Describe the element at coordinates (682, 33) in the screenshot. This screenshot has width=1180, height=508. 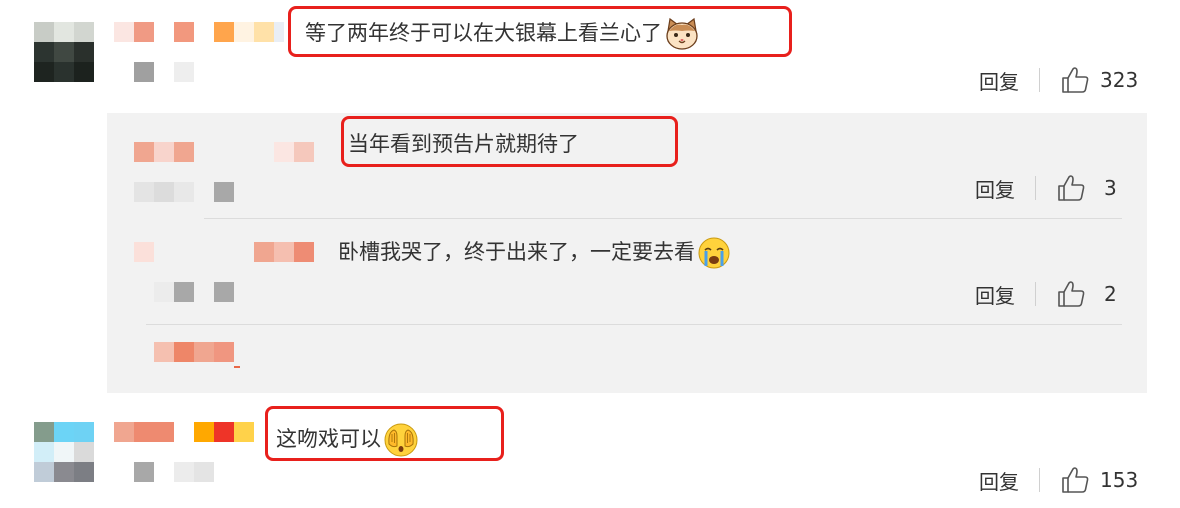
I see `cat-face-emoji` at that location.